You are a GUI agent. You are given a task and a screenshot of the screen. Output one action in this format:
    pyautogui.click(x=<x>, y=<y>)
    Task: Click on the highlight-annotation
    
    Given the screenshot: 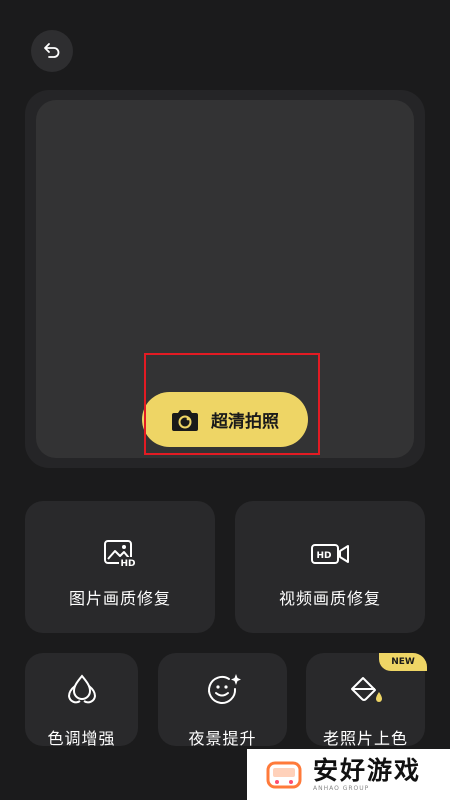 What is the action you would take?
    pyautogui.click(x=232, y=404)
    